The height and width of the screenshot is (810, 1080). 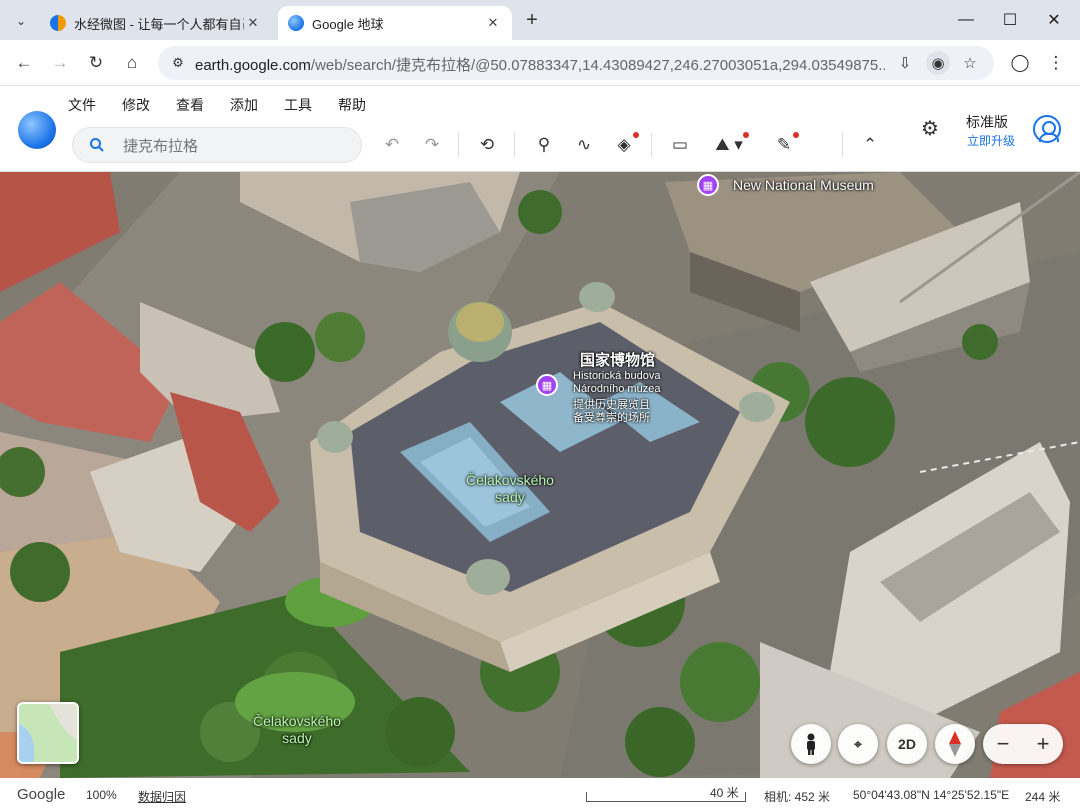 I want to click on menu-view: 查看, so click(x=190, y=105).